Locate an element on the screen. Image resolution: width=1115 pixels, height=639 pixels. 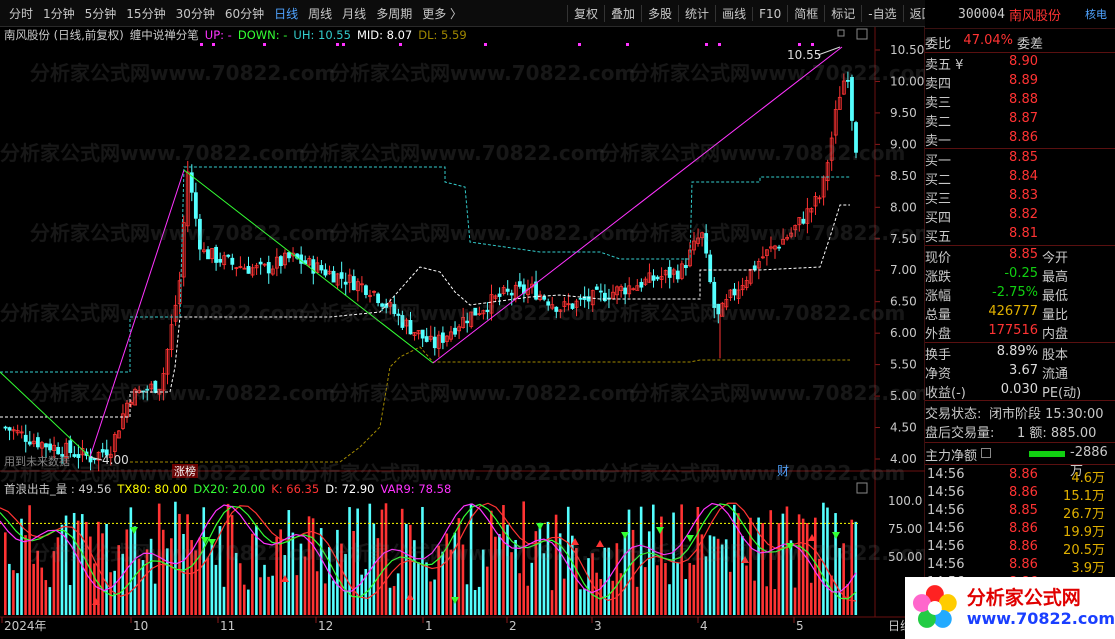
var9-line is located at coordinates (428, 548).